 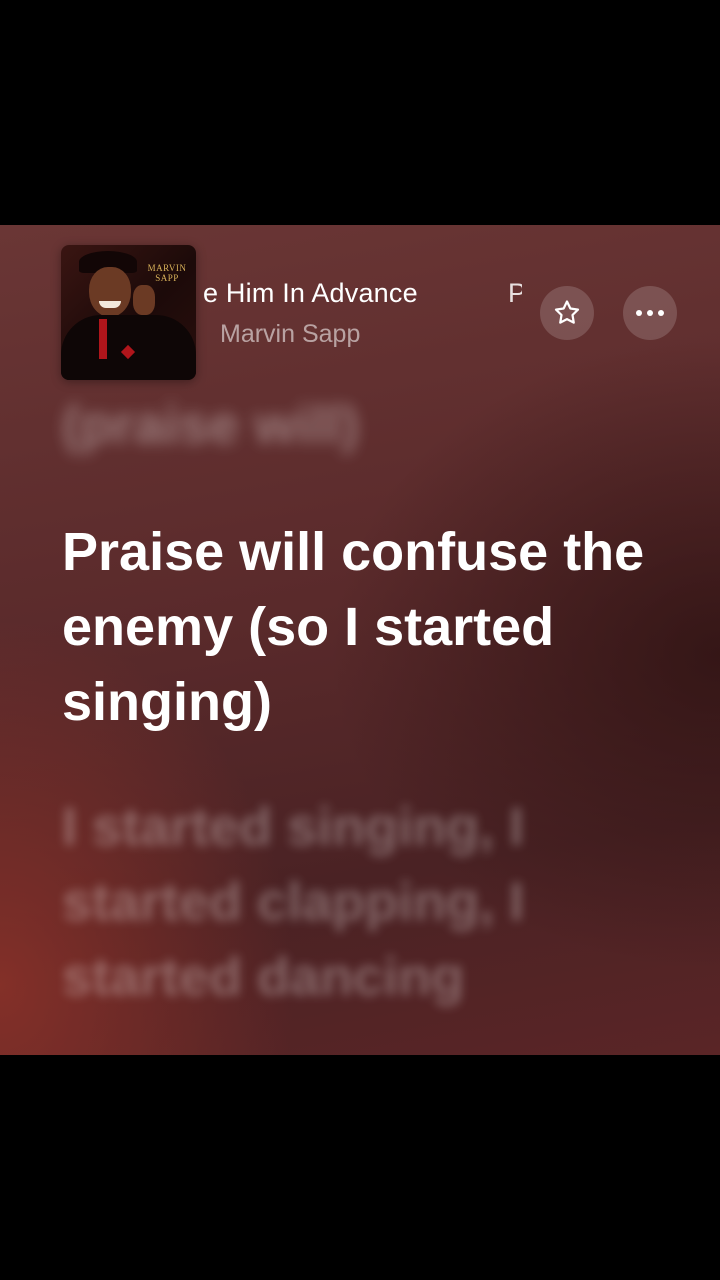 I want to click on ellipsis-icon, so click(x=650, y=313).